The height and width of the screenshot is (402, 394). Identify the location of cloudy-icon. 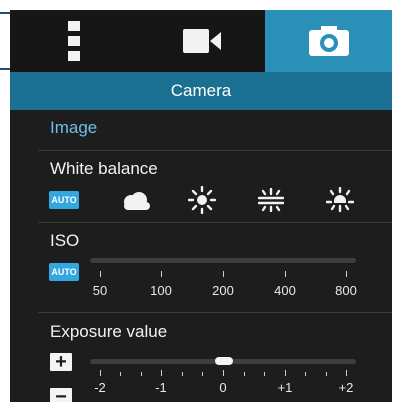
(136, 201).